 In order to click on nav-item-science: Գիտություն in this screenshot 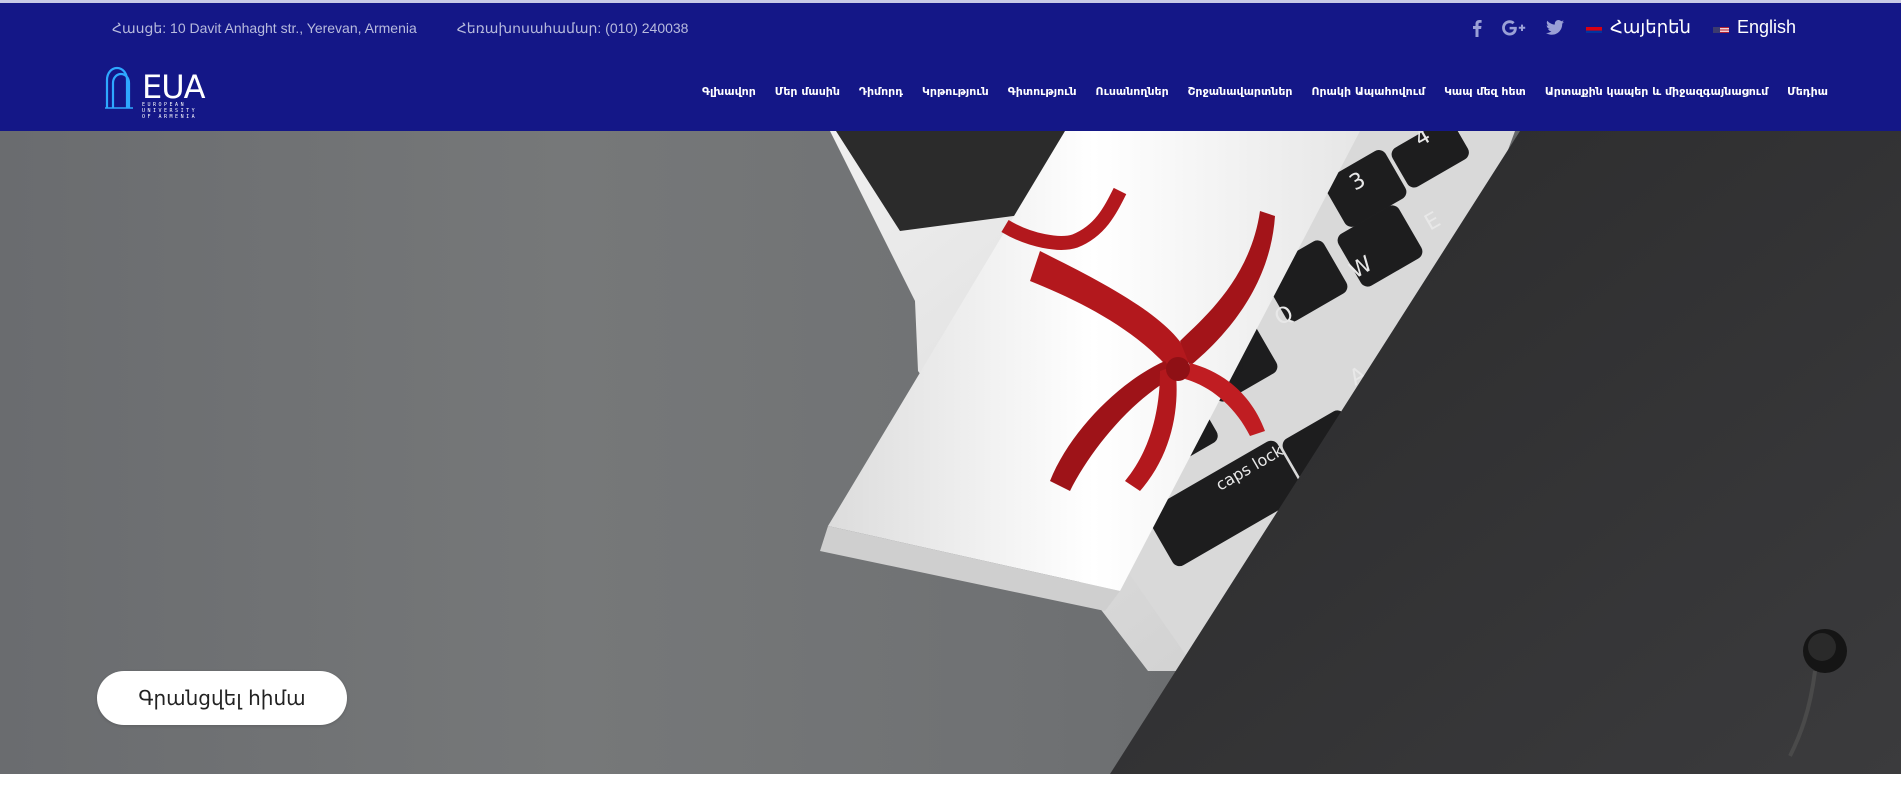, I will do `click(1042, 91)`.